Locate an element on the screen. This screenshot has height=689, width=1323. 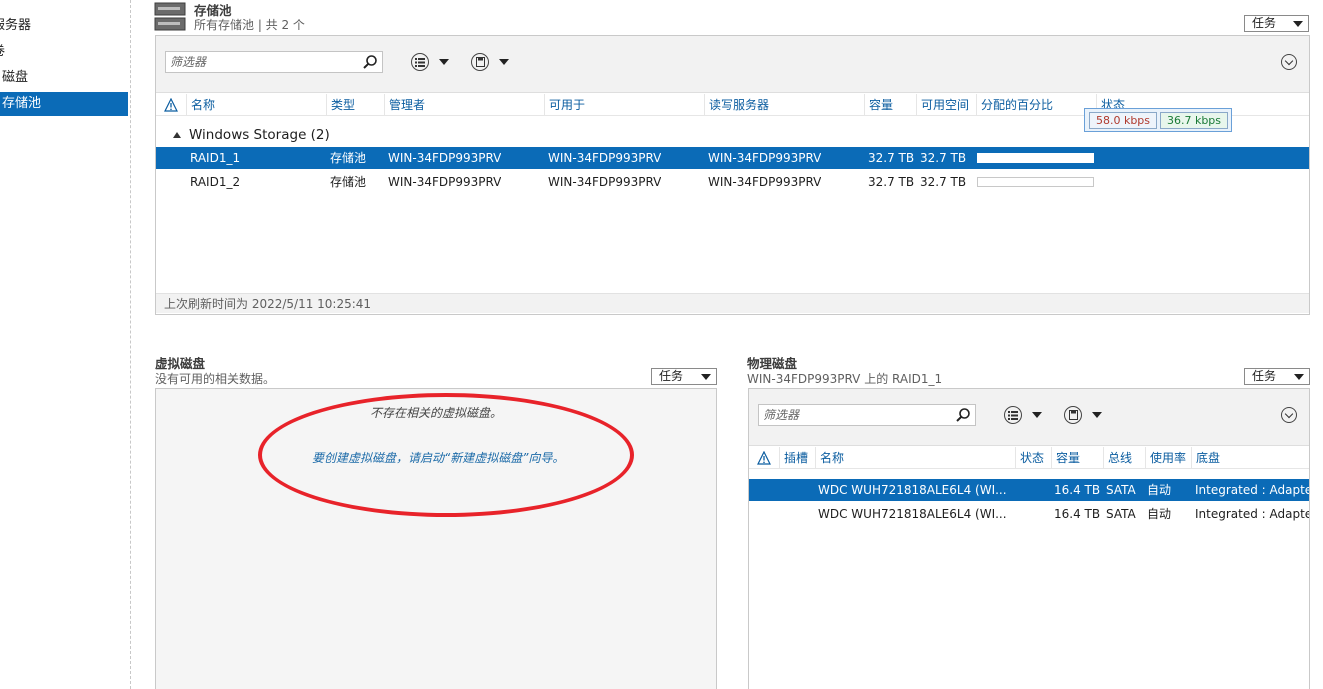
column-header-managed-by: 管理者 is located at coordinates (464, 105).